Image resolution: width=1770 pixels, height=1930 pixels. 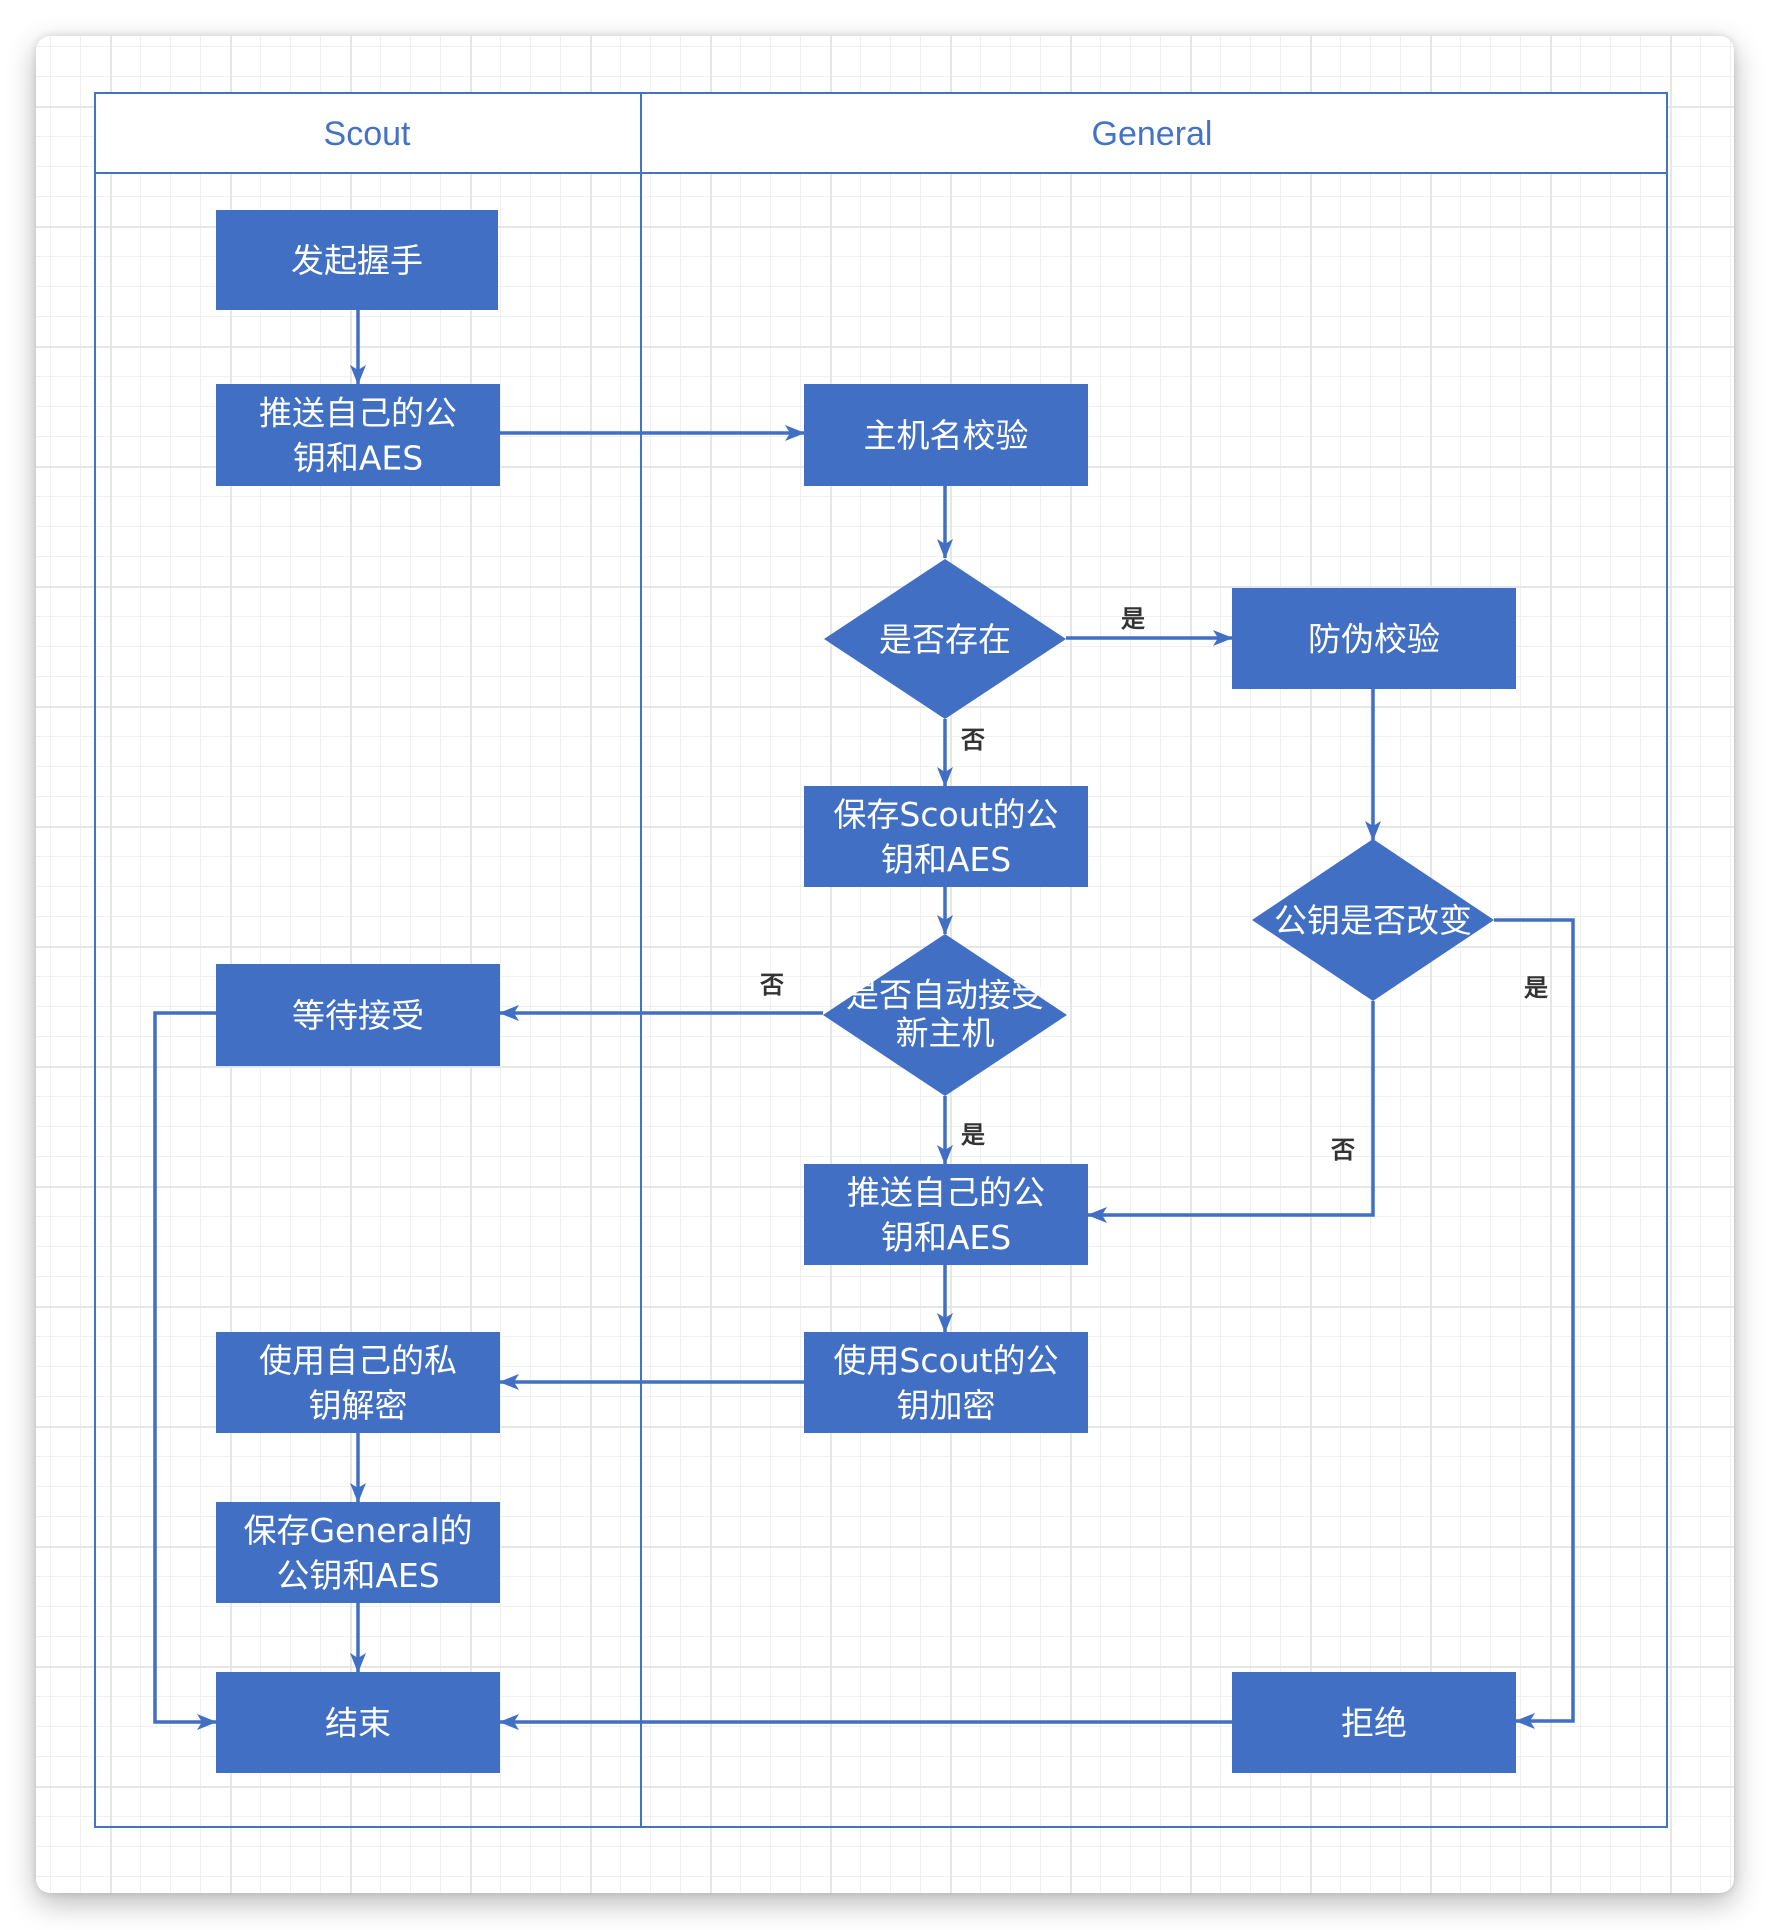 I want to click on node-label: 等待接受, so click(x=358, y=1015).